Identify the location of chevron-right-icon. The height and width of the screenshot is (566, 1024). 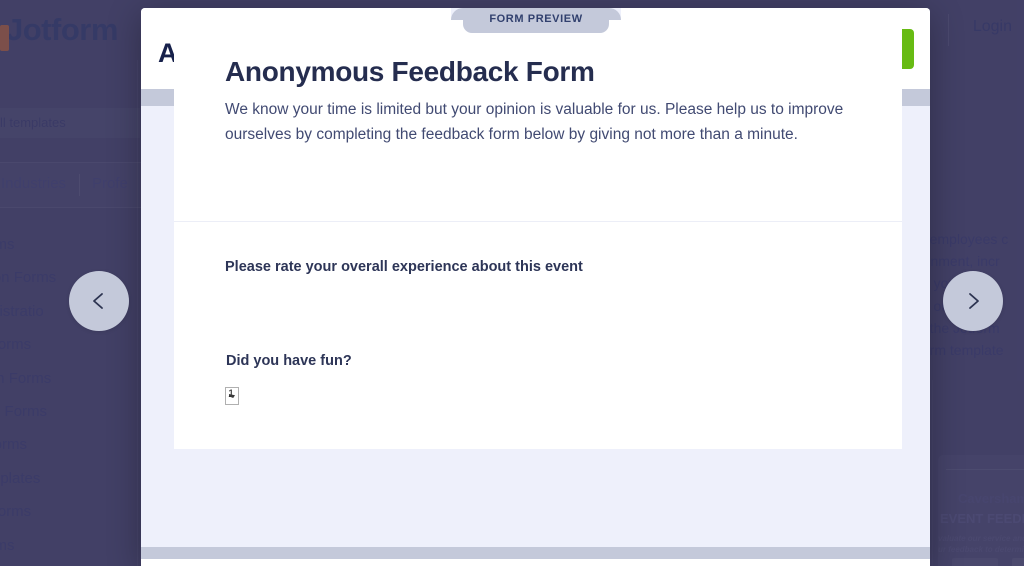
(974, 301).